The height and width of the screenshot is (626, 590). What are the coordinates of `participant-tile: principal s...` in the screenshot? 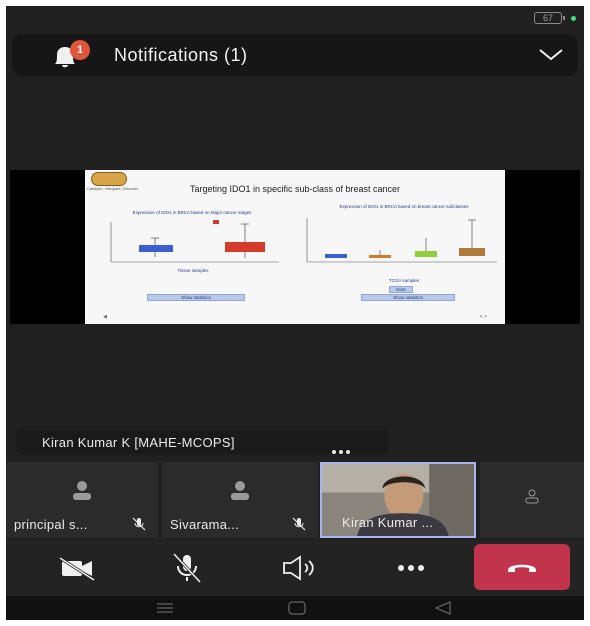 It's located at (82, 500).